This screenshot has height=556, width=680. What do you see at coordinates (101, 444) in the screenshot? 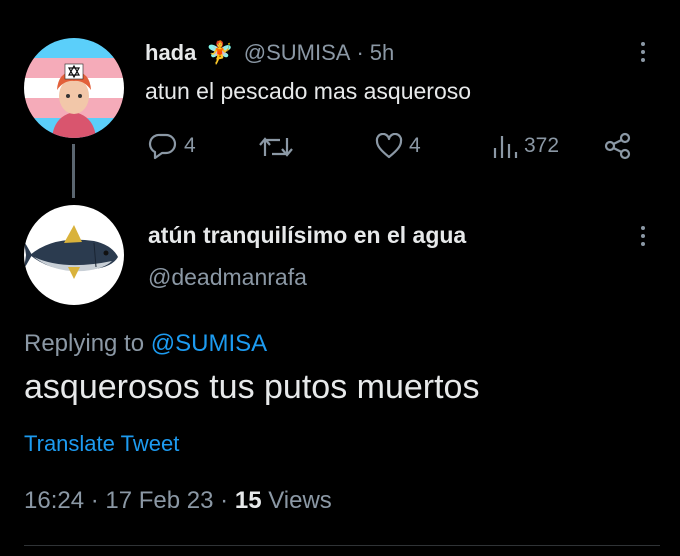
I see `translate-tweet-link: Translate Tweet` at bounding box center [101, 444].